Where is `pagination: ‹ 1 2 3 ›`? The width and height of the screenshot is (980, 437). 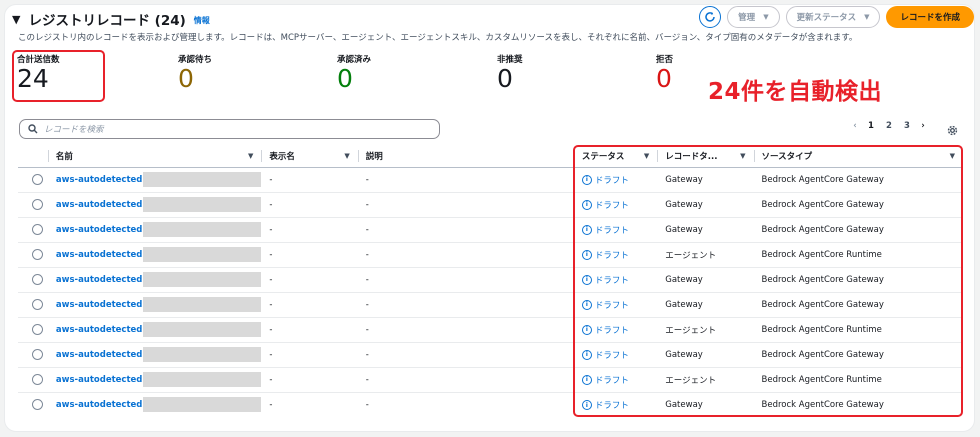 pagination: ‹ 1 2 3 › is located at coordinates (889, 126).